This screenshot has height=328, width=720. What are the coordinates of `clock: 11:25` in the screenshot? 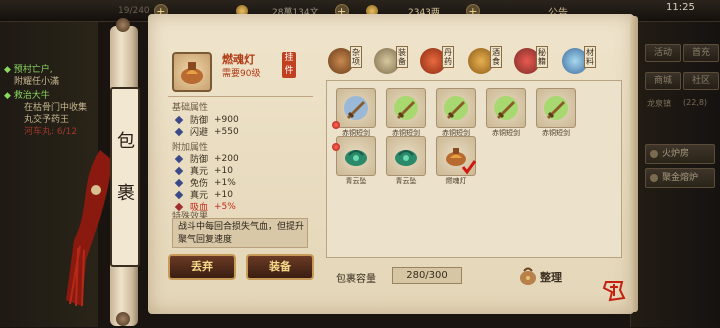 It's located at (680, 7).